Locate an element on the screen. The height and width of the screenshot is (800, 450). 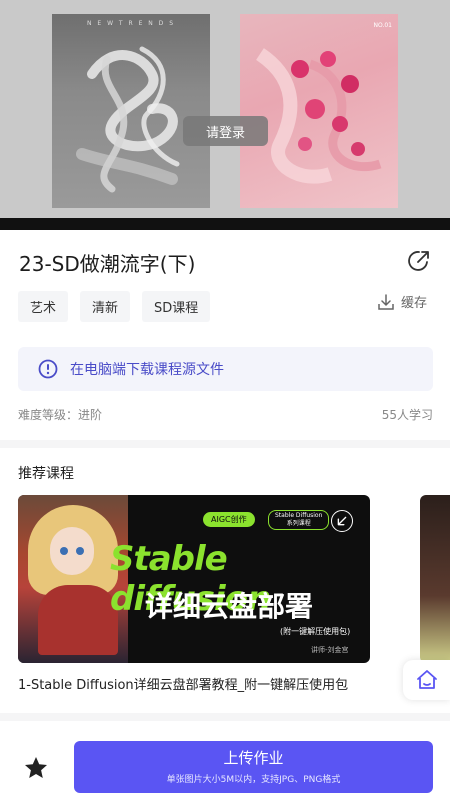
upload-homework-button: 上传作业 单张图片大小5M以内，支持JPG、PNG格式 is located at coordinates (253, 767).